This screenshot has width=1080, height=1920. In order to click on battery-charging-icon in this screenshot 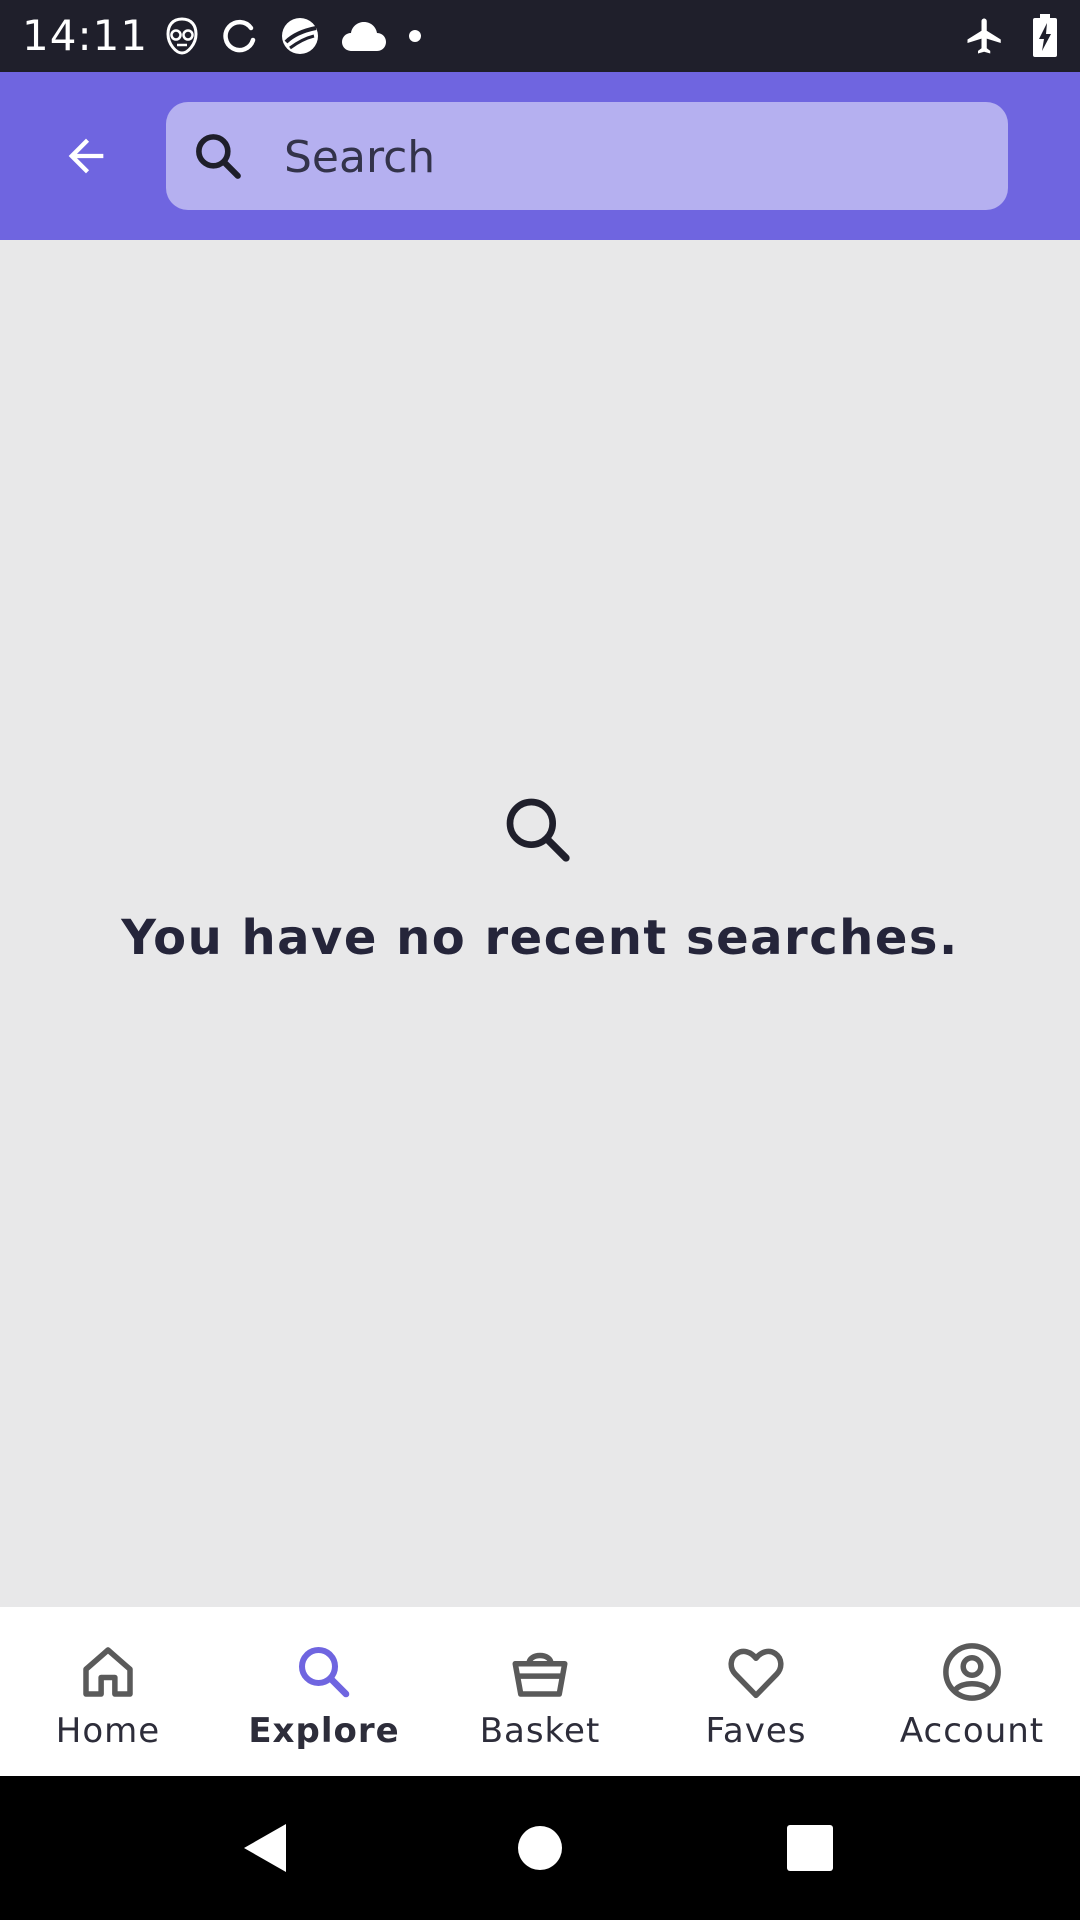, I will do `click(1045, 35)`.